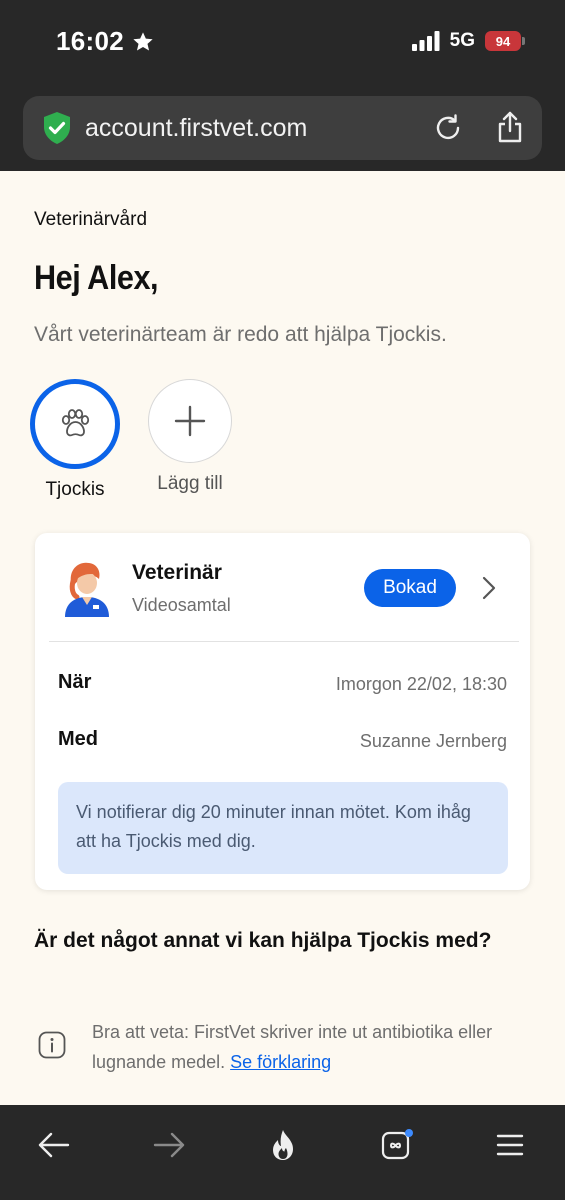 The image size is (565, 1200). I want to click on pet-label: Tjockis, so click(75, 489).